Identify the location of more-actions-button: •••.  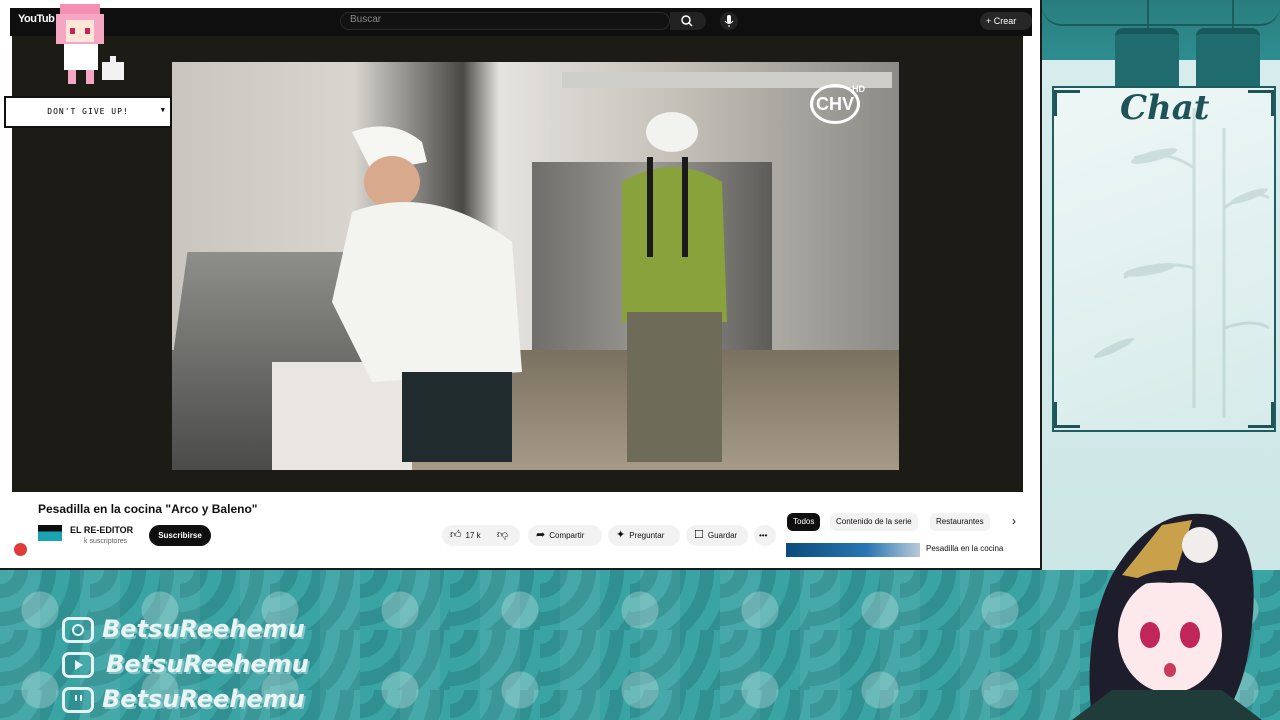
(765, 535).